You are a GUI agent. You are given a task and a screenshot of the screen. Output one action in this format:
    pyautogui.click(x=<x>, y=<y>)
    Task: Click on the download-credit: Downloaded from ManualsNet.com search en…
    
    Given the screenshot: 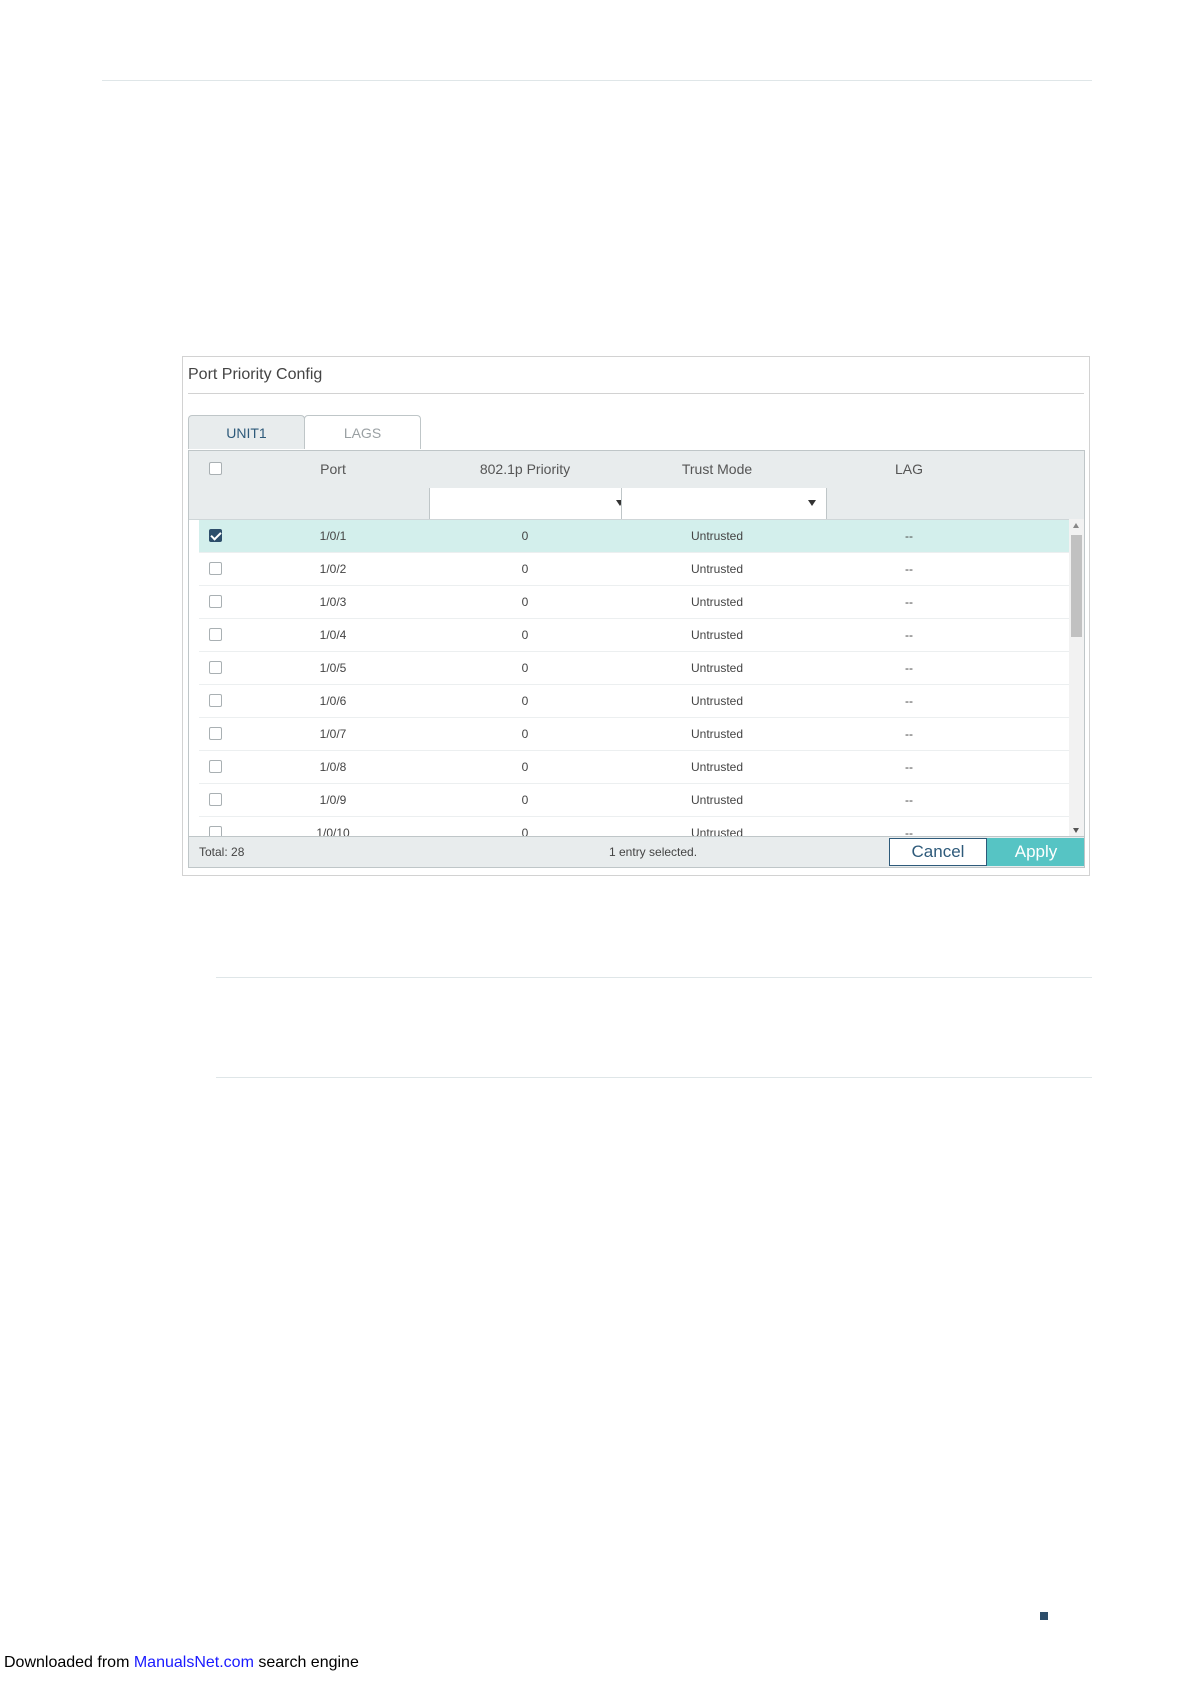 What is the action you would take?
    pyautogui.click(x=181, y=1663)
    